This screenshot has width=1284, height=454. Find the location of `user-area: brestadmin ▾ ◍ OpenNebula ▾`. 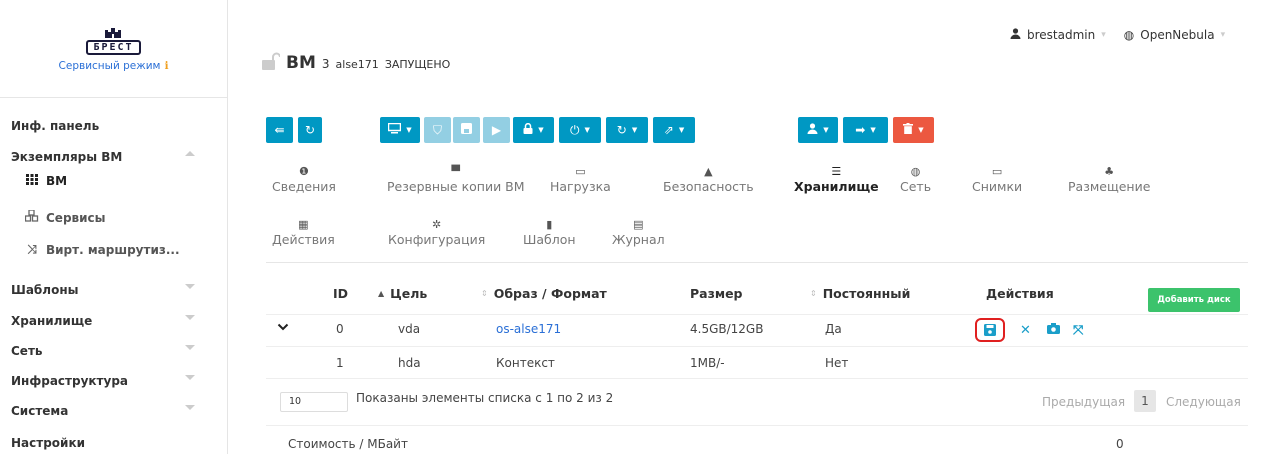

user-area: brestadmin ▾ ◍ OpenNebula ▾ is located at coordinates (1117, 35).